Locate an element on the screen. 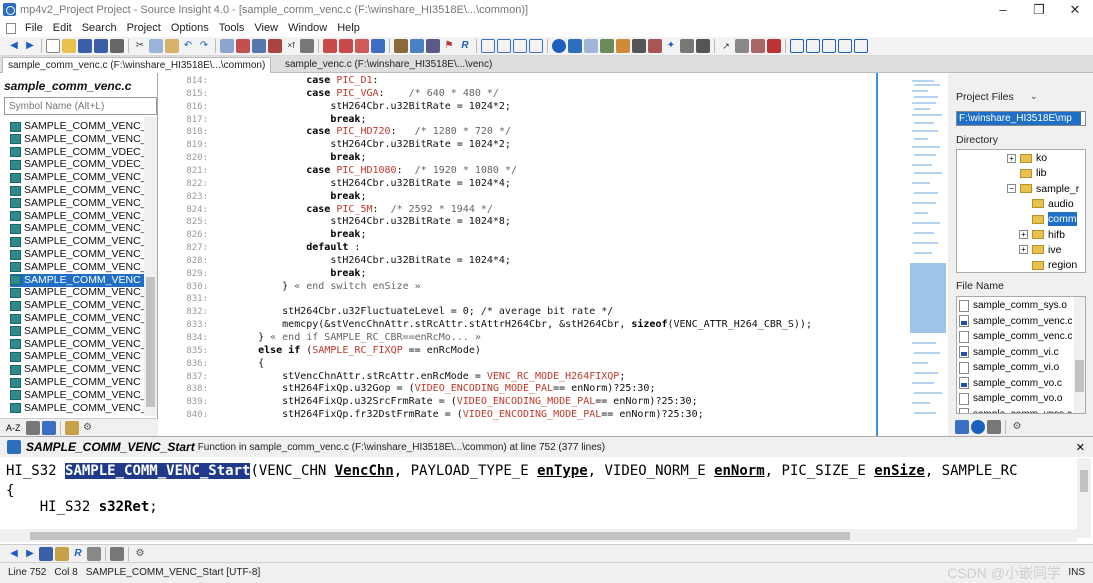  search-results-icon is located at coordinates (639, 46).